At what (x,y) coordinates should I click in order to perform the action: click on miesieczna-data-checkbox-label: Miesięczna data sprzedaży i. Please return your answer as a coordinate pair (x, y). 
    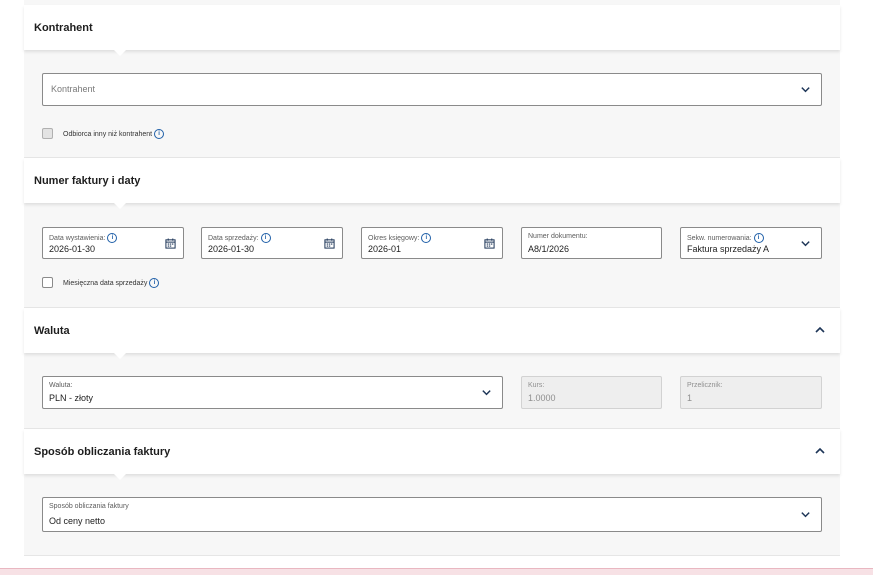
    Looking at the image, I should click on (111, 283).